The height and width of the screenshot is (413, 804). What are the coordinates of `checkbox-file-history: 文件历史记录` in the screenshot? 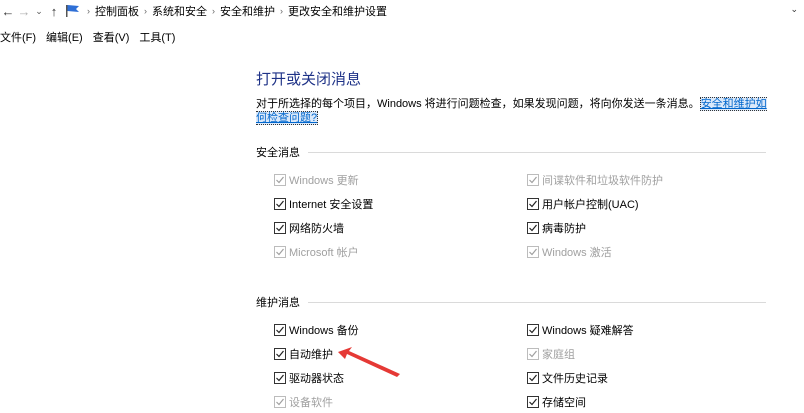 It's located at (567, 378).